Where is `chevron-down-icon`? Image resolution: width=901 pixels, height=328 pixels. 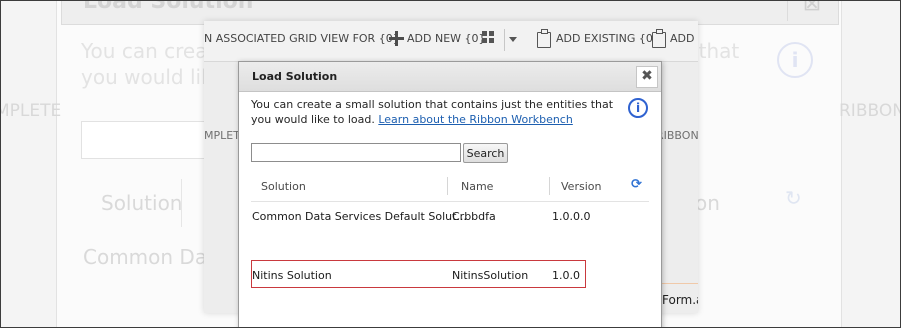 chevron-down-icon is located at coordinates (513, 39).